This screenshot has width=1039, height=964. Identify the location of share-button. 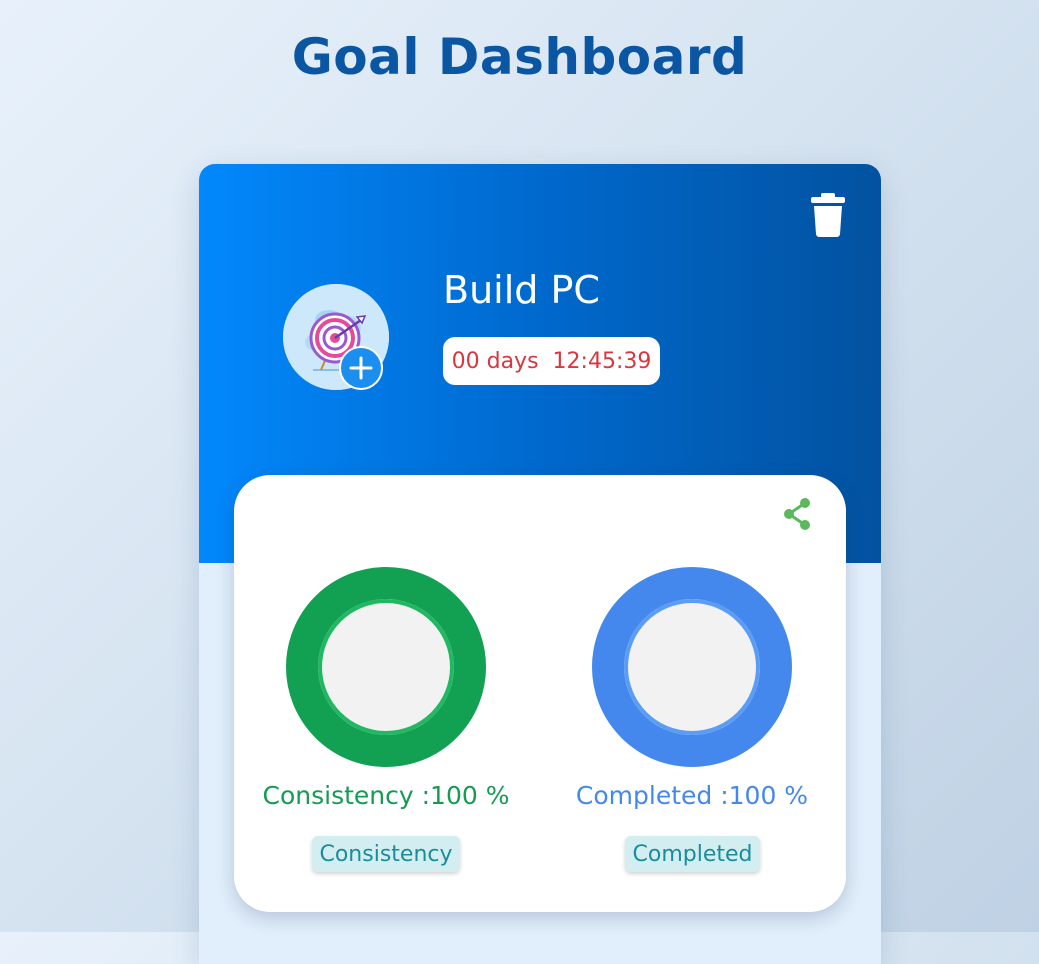
(797, 514).